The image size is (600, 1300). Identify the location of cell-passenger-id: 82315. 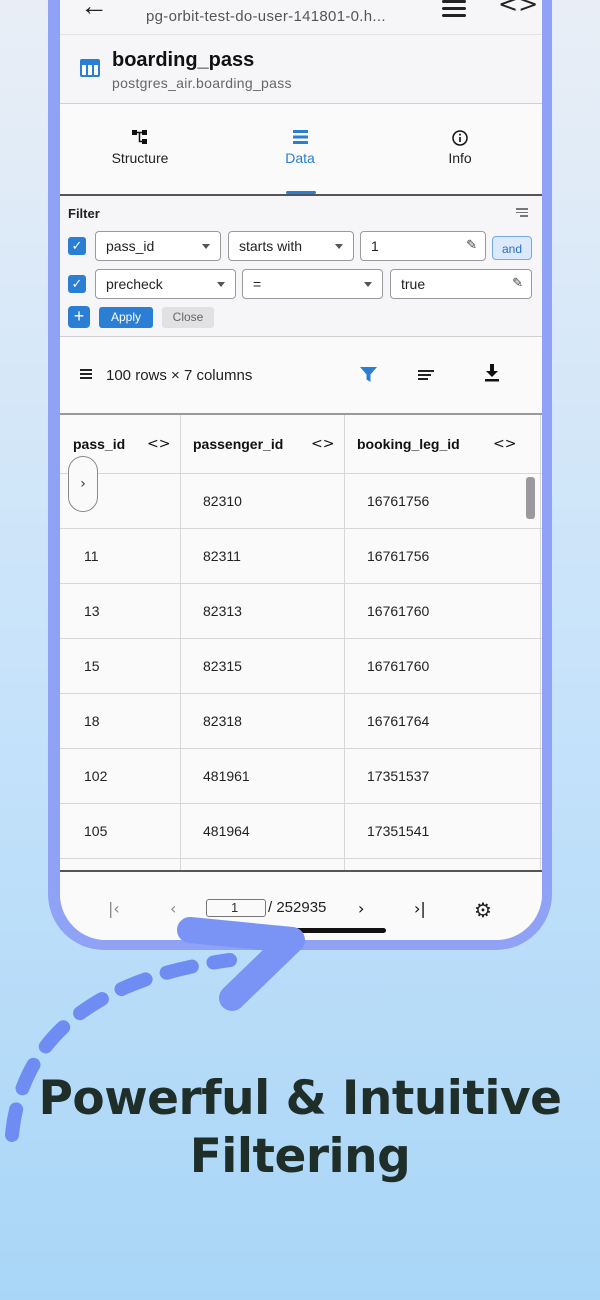
(222, 666).